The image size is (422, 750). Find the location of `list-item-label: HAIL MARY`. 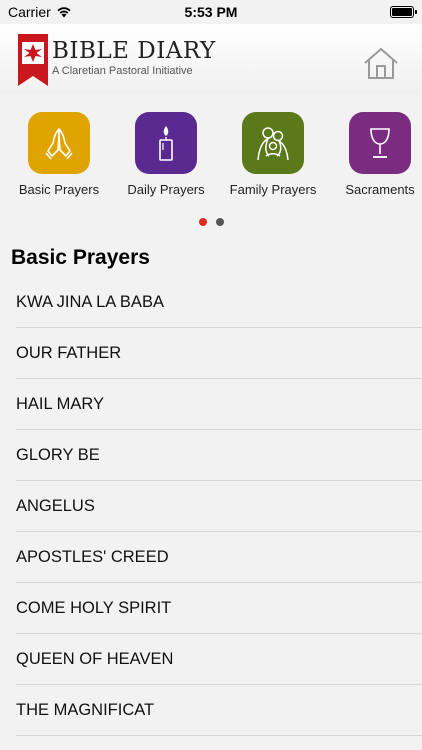

list-item-label: HAIL MARY is located at coordinates (60, 404).